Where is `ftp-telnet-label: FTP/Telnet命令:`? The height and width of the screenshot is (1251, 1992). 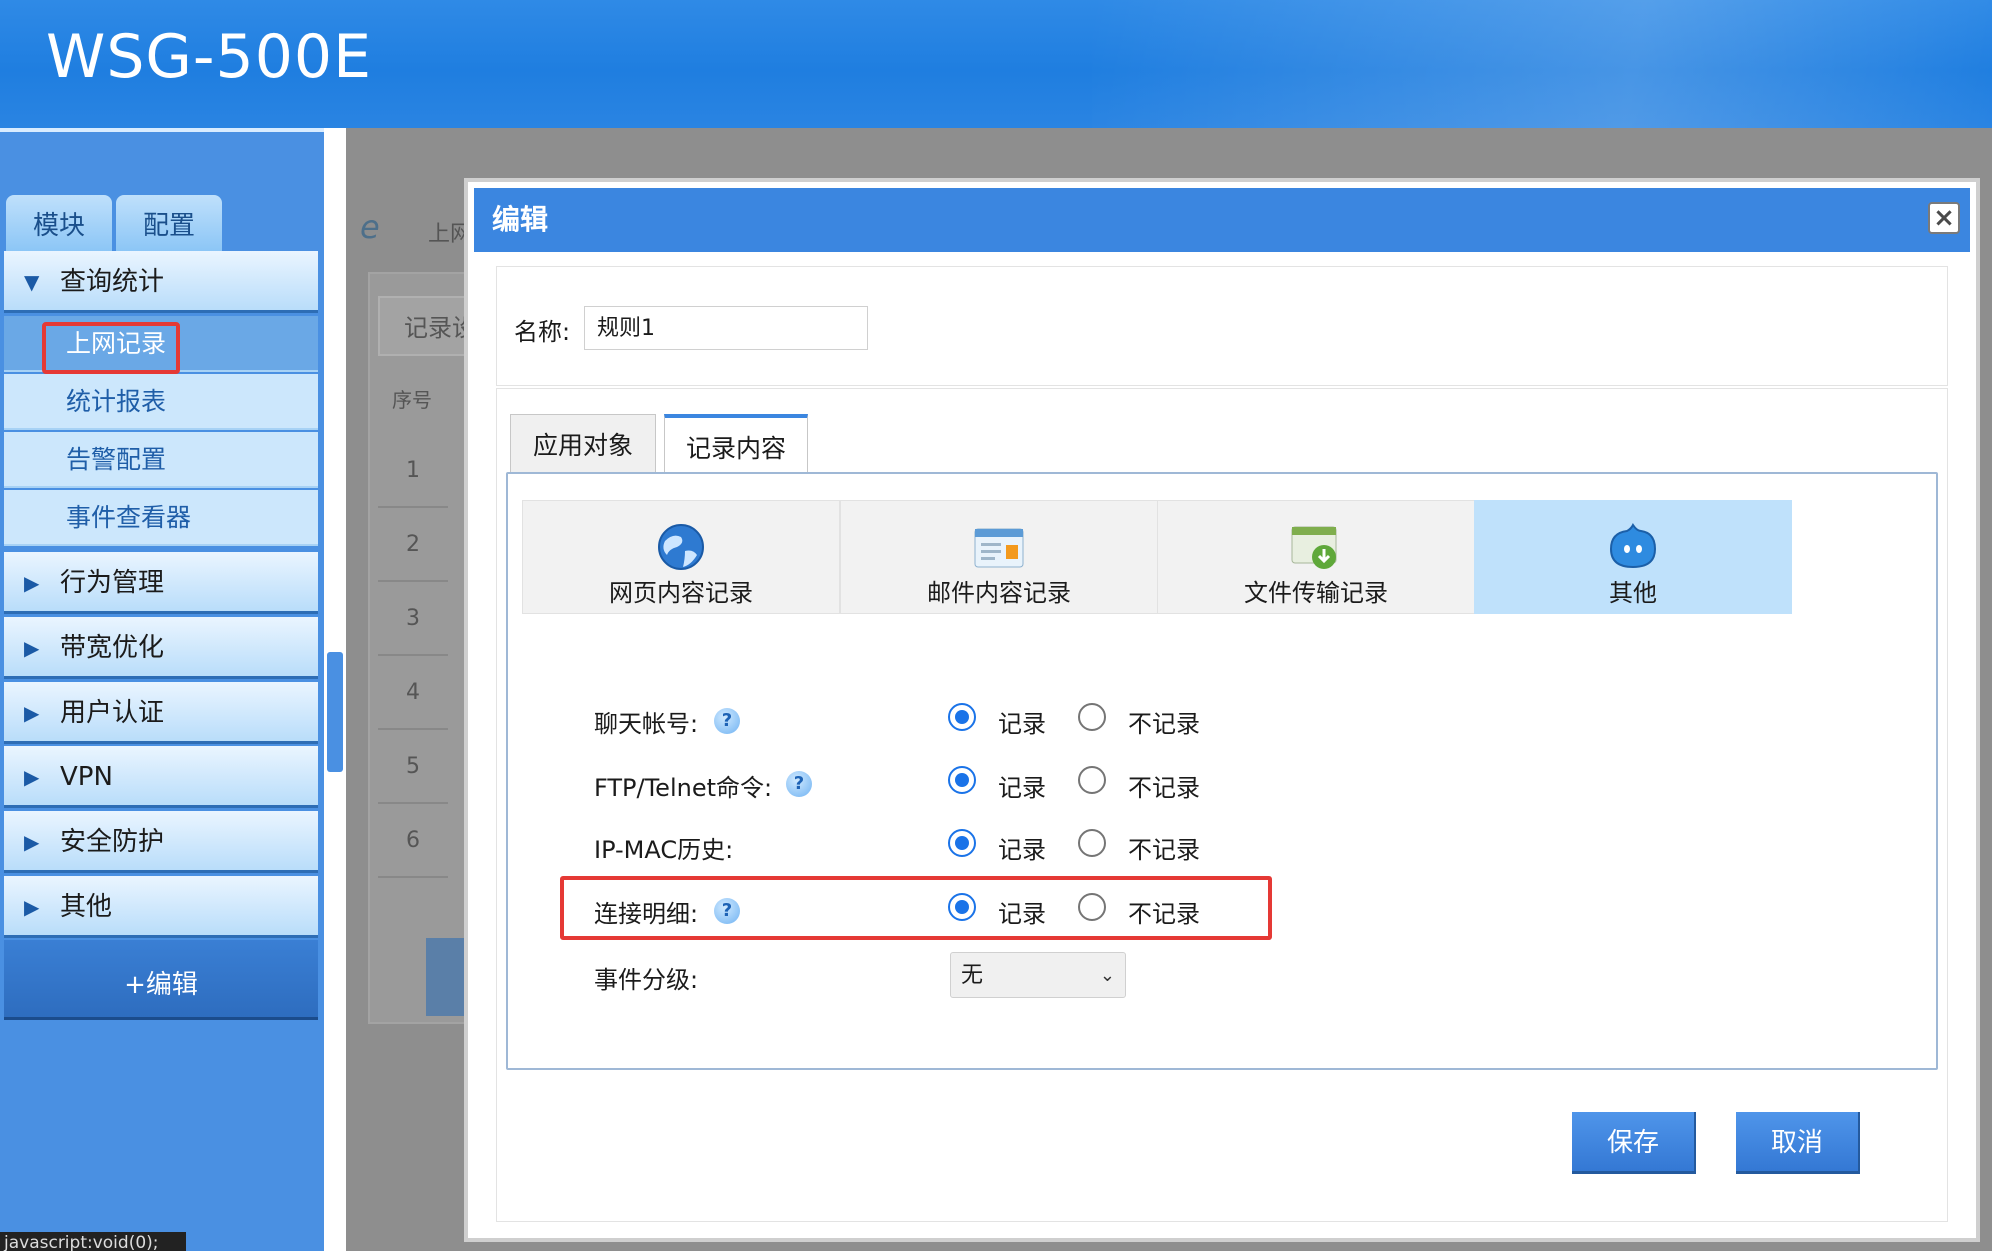
ftp-telnet-label: FTP/Telnet命令: is located at coordinates (683, 788).